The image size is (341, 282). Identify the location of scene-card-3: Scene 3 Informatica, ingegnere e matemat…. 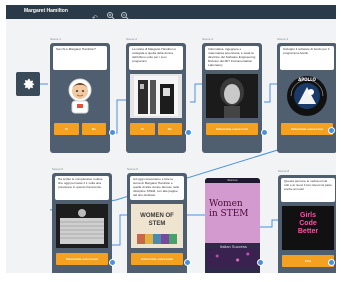
(232, 95).